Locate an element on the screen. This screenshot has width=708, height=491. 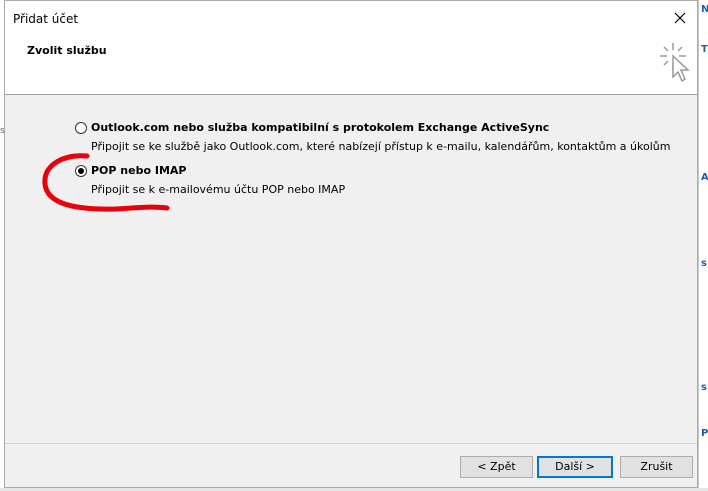
window-title: Přidat účet is located at coordinates (46, 19).